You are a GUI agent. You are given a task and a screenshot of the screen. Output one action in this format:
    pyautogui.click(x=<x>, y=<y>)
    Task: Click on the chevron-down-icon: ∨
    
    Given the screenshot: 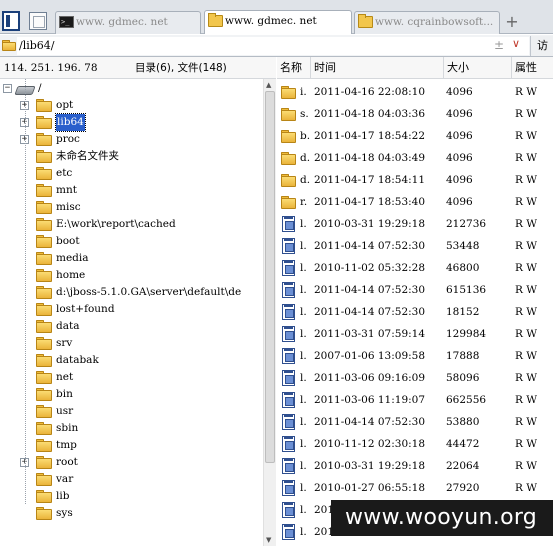 What is the action you would take?
    pyautogui.click(x=516, y=43)
    